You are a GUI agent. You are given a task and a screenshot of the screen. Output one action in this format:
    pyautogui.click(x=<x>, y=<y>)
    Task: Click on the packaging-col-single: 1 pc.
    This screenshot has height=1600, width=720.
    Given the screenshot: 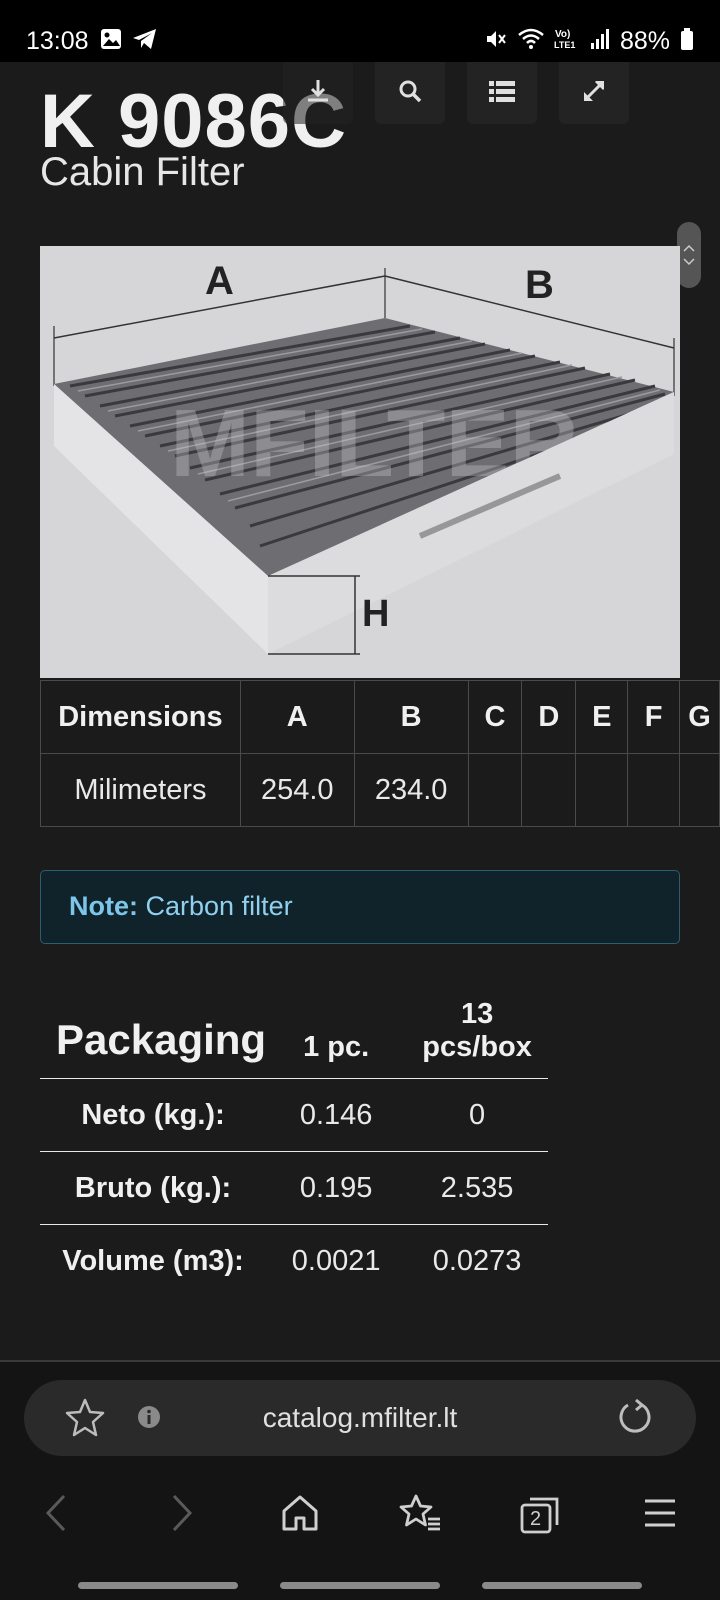 What is the action you would take?
    pyautogui.click(x=336, y=1047)
    